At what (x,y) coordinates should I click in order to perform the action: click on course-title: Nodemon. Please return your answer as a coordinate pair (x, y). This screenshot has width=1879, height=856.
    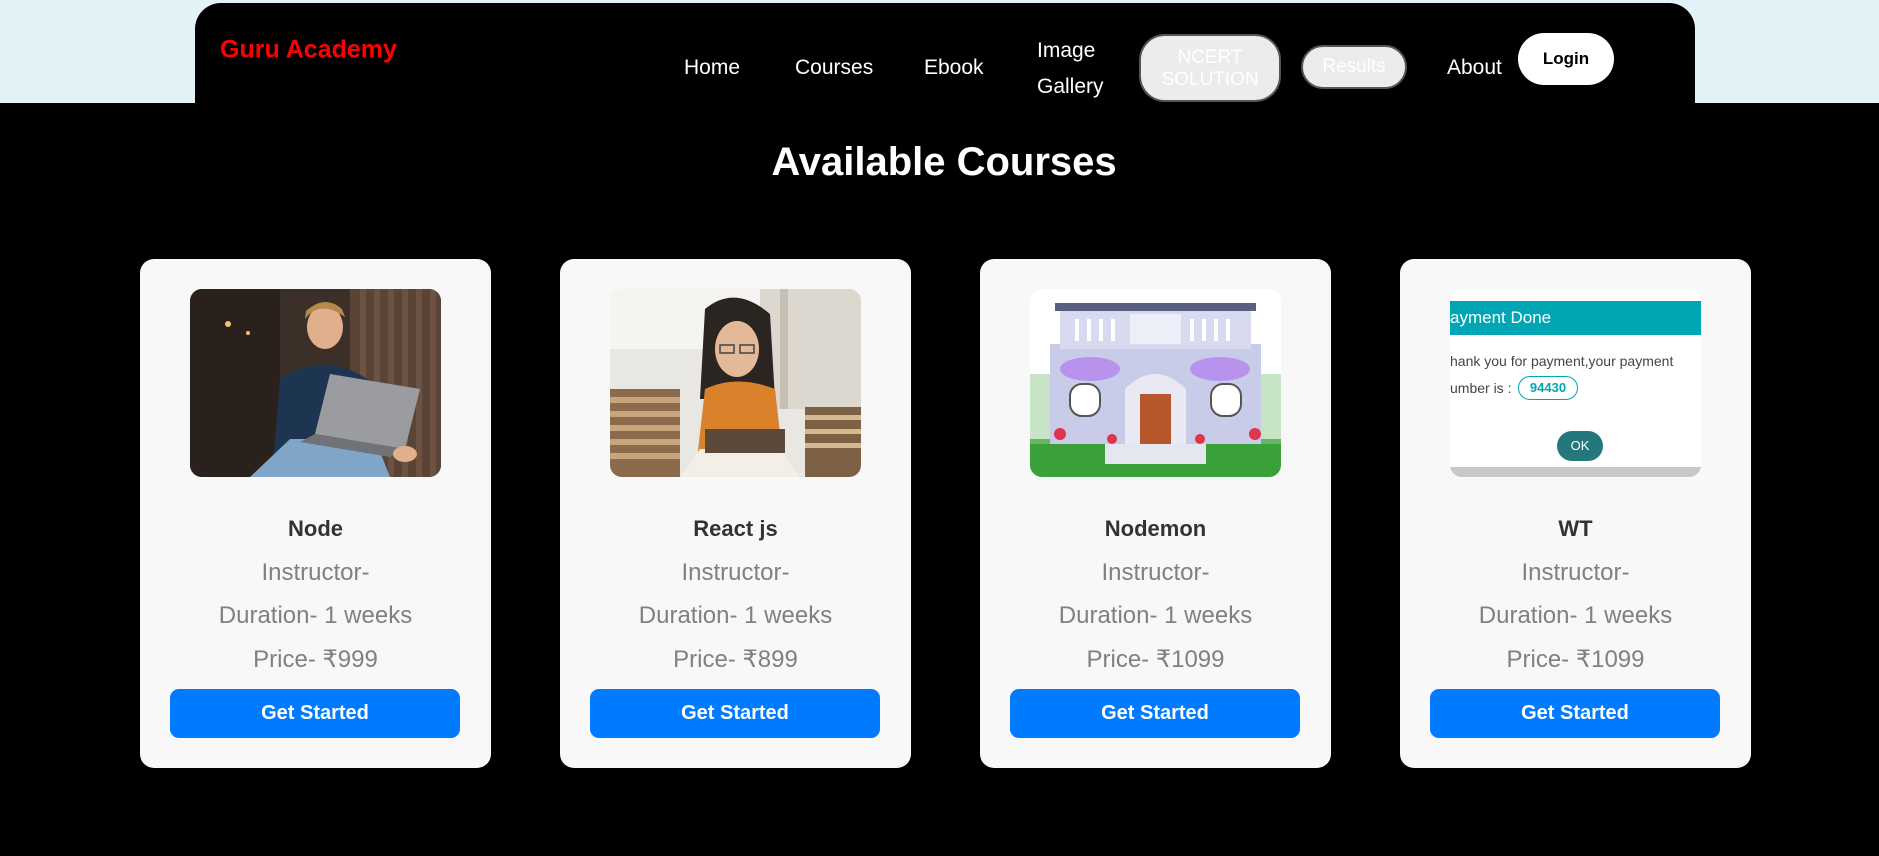
    Looking at the image, I should click on (1155, 528).